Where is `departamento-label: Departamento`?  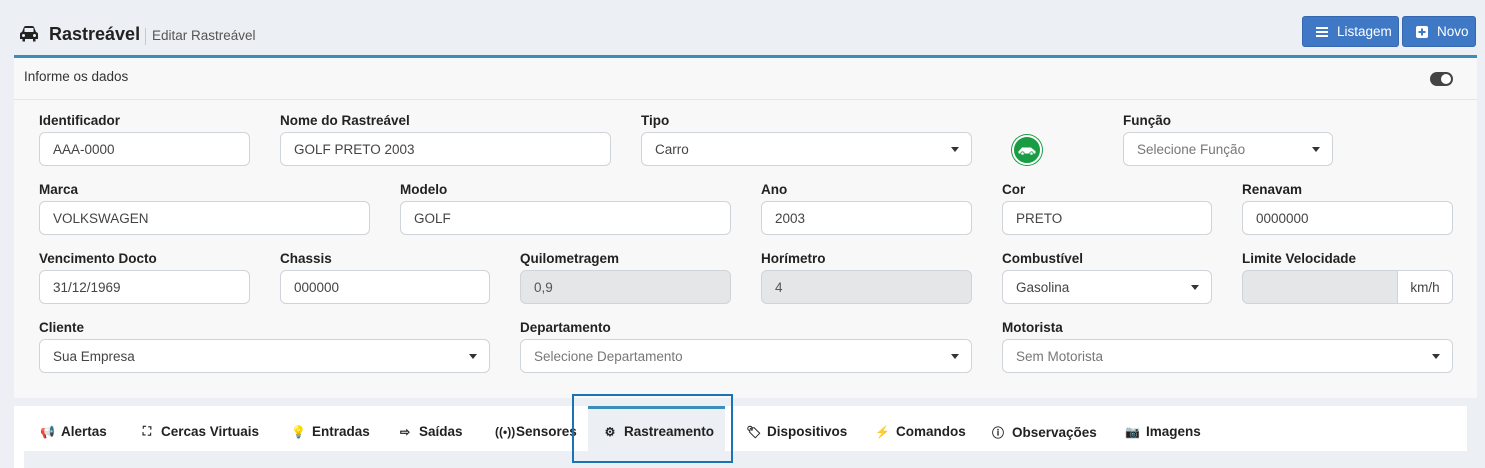 departamento-label: Departamento is located at coordinates (565, 327).